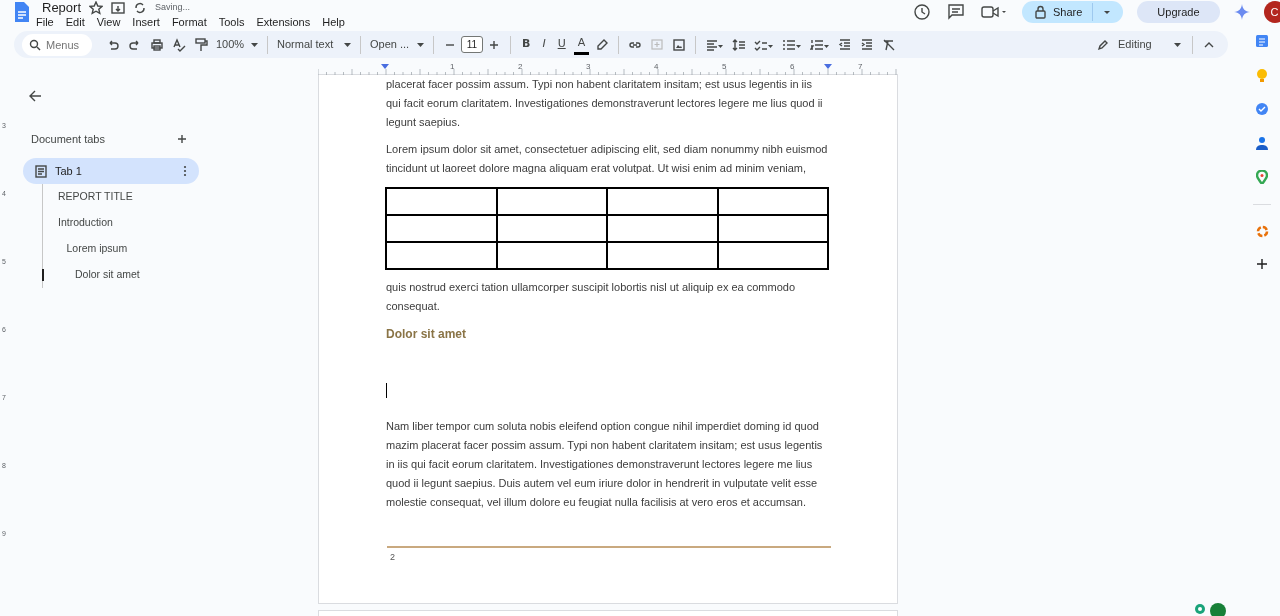  Describe the element at coordinates (140, 7) in the screenshot. I see `sync-icon` at that location.